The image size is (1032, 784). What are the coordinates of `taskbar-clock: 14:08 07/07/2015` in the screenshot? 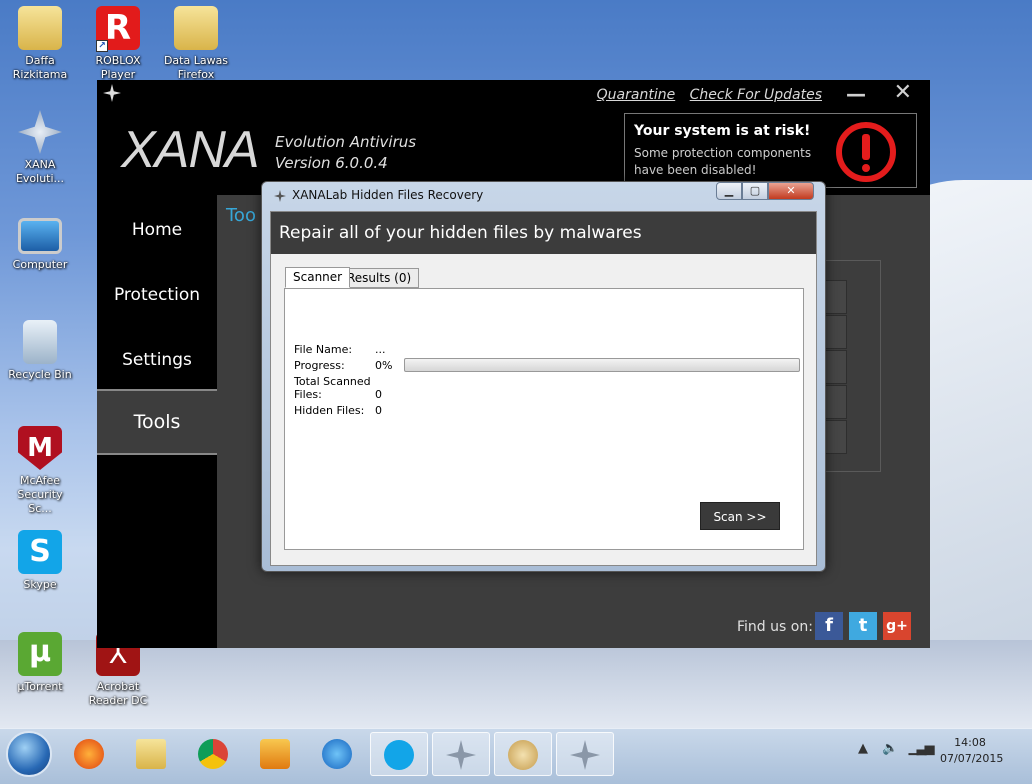 It's located at (972, 751).